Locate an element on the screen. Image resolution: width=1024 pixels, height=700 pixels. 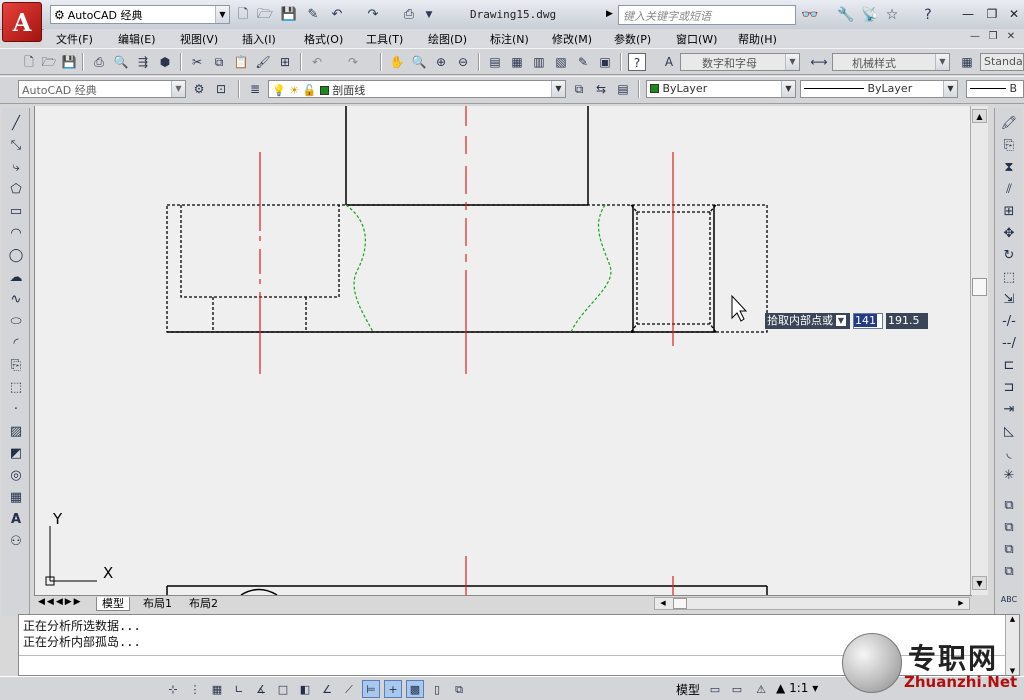
scroll-right-icon: ▶ is located at coordinates (961, 603).